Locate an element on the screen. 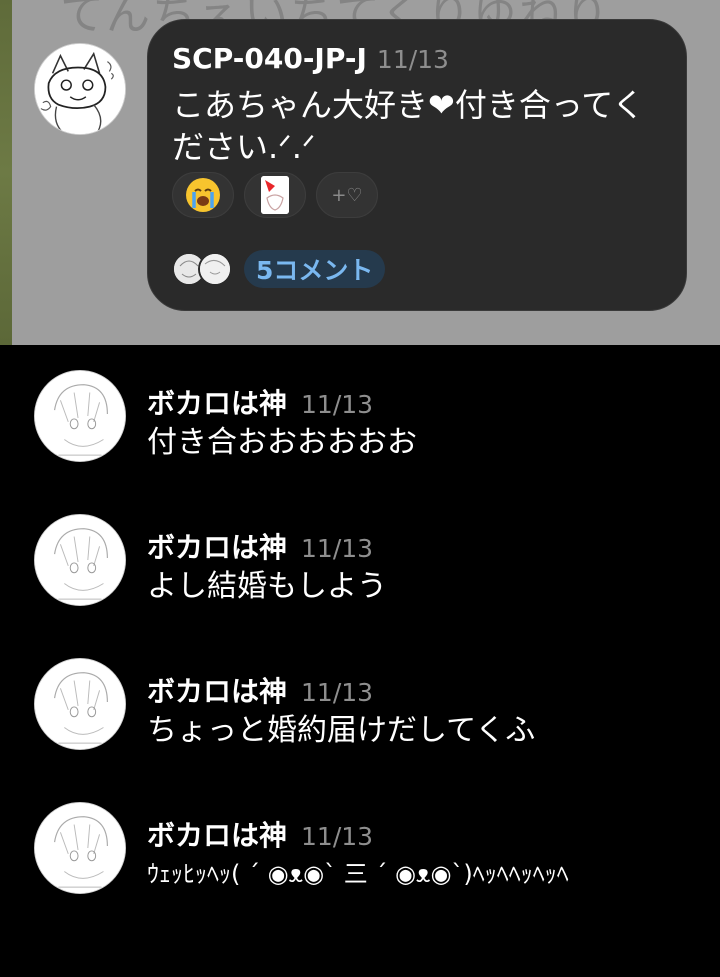 The image size is (720, 977). add-reaction-heart-icon: +♡ is located at coordinates (347, 195).